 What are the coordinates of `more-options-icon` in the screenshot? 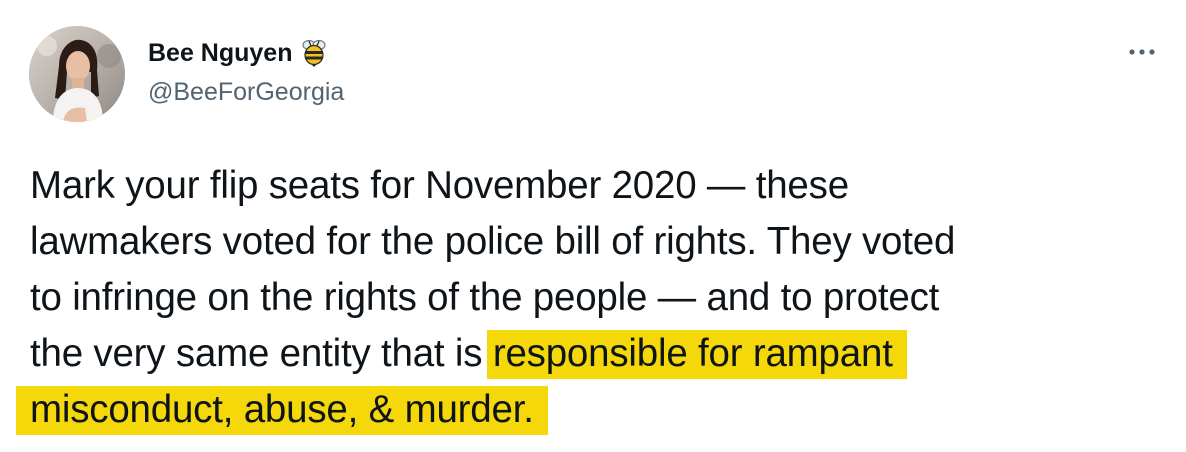 It's located at (1142, 52).